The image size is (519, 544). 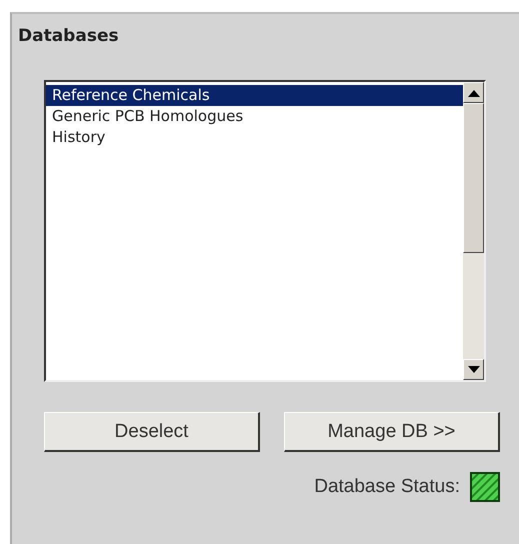 I want to click on panel-title: Databases, so click(x=69, y=36).